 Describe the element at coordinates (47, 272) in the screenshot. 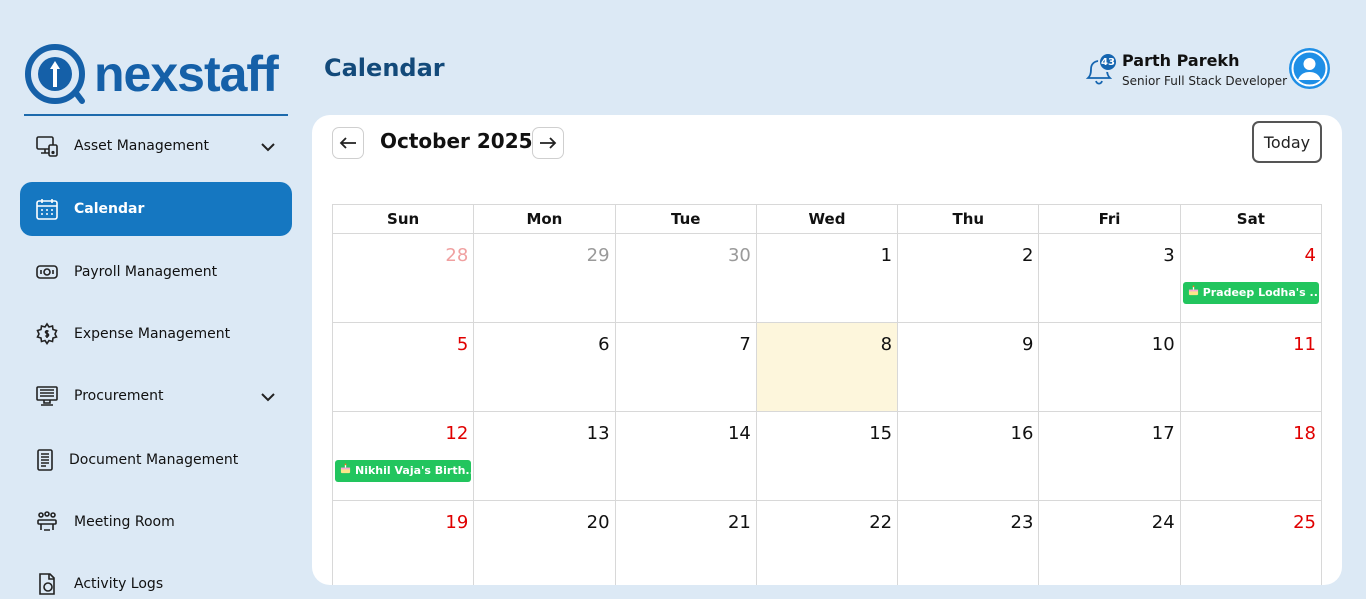

I see `money-icon` at that location.